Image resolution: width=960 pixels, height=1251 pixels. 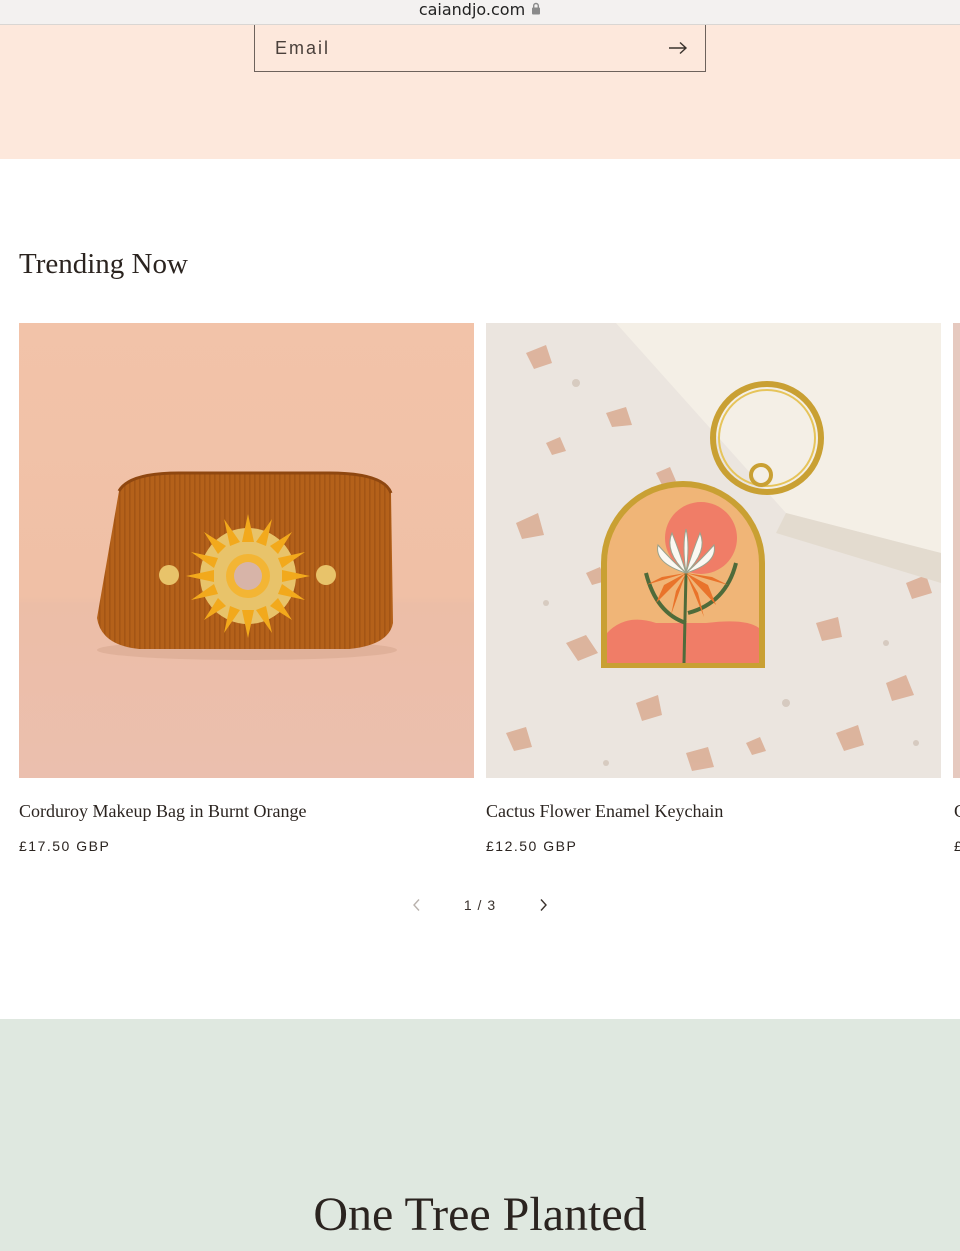 What do you see at coordinates (480, 92) in the screenshot?
I see `newsletter-section` at bounding box center [480, 92].